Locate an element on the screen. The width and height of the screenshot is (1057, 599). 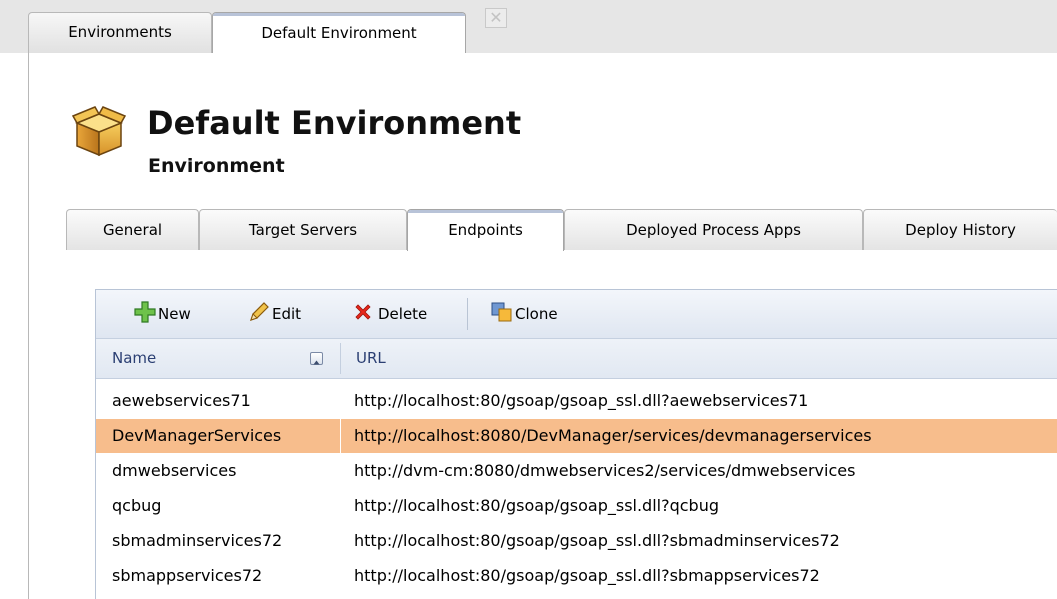
tab-label: General is located at coordinates (132, 230).